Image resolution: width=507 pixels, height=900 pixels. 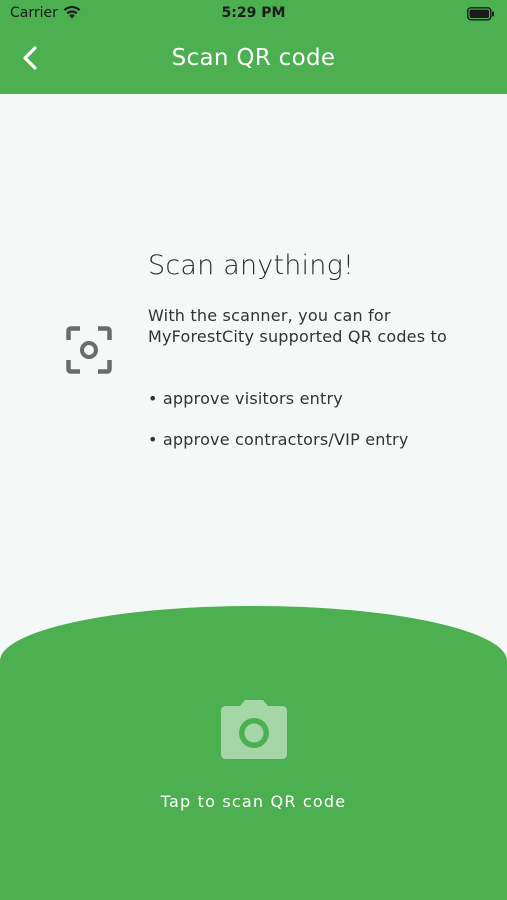 I want to click on camera-icon, so click(x=254, y=733).